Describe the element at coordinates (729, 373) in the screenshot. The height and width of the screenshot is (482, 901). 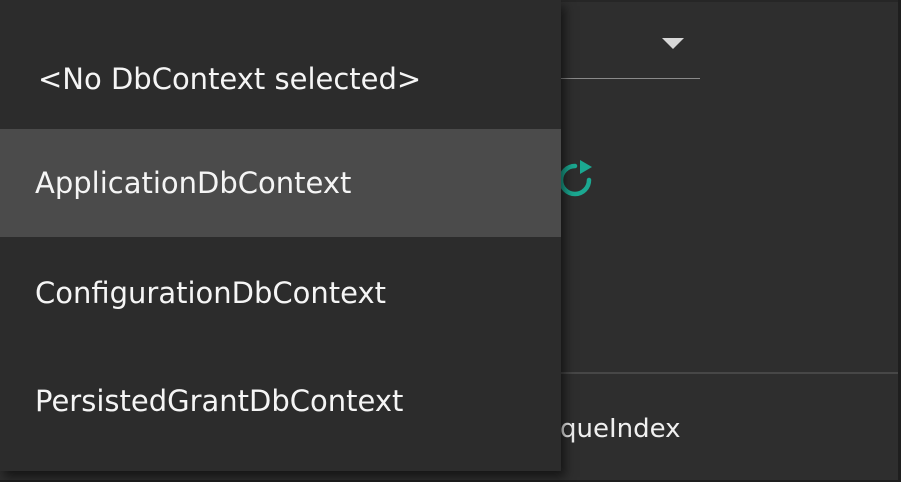
I see `grid-divider` at that location.